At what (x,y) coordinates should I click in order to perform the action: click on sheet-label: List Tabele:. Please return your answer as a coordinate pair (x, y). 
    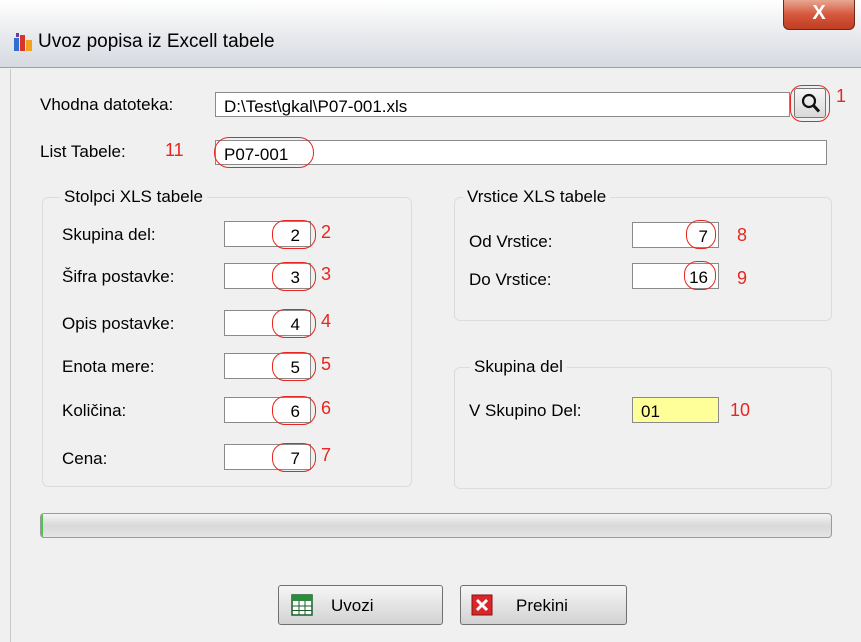
    Looking at the image, I should click on (83, 151).